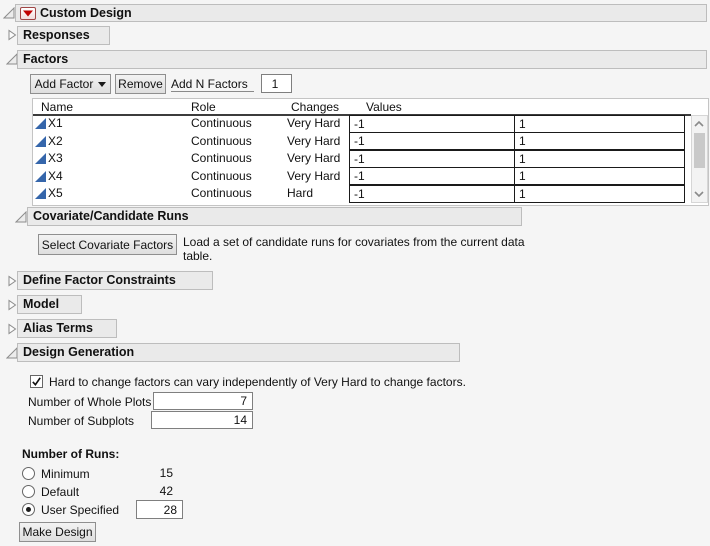  Describe the element at coordinates (79, 352) in the screenshot. I see `design-generation-title: Design Generation` at that location.